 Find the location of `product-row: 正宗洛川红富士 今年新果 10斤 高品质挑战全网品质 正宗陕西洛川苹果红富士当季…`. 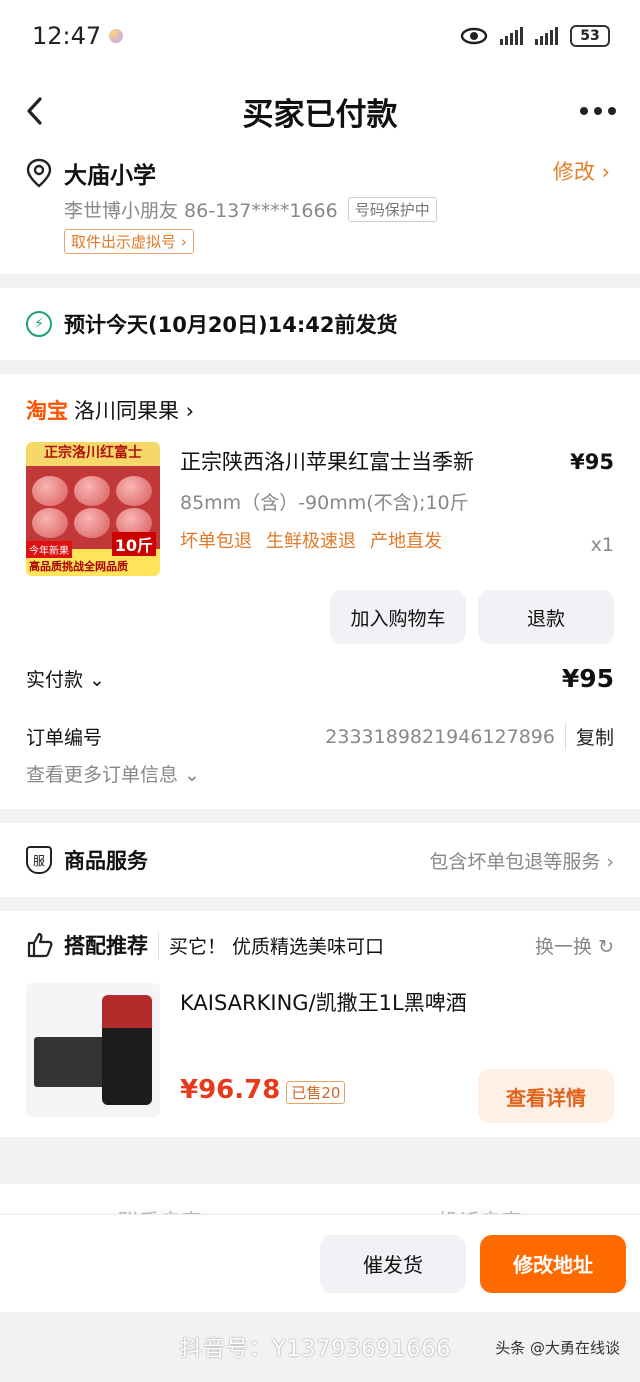

product-row: 正宗洛川红富士 今年新果 10斤 高品质挑战全网品质 正宗陕西洛川苹果红富士当季… is located at coordinates (320, 509).